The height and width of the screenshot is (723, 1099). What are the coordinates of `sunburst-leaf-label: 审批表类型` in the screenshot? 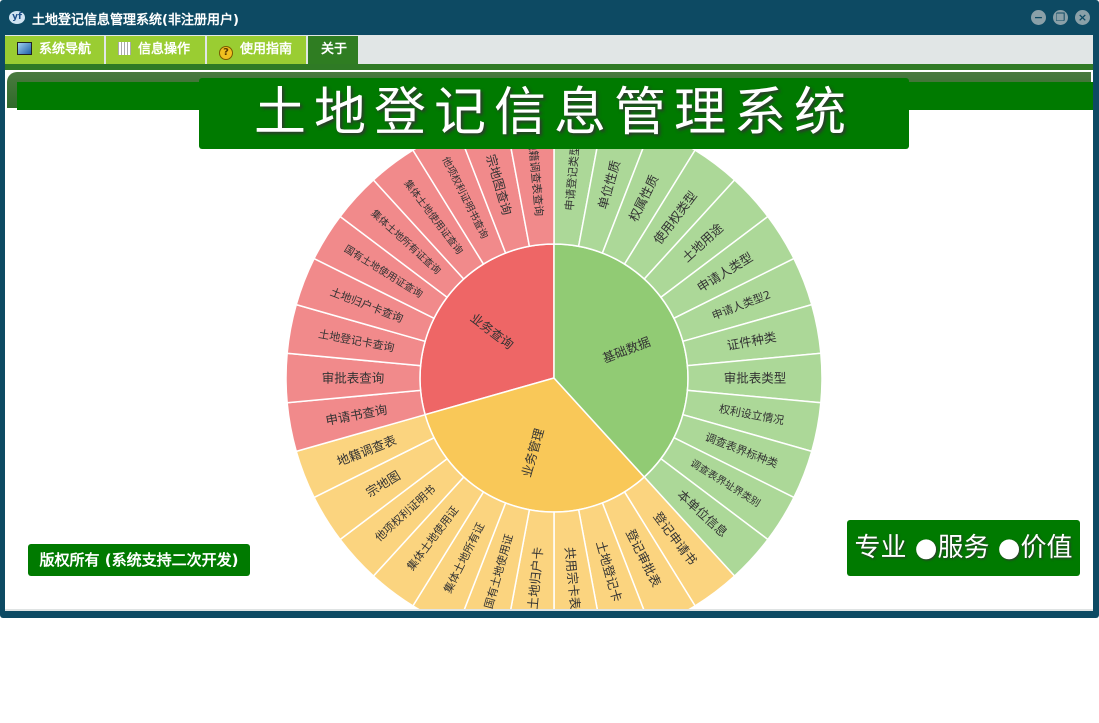 It's located at (755, 378).